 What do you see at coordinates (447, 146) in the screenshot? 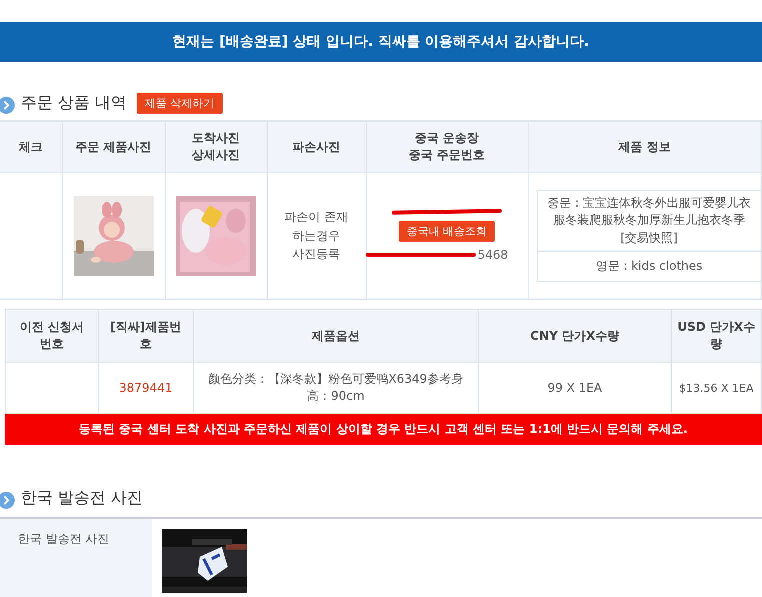
I see `column-header: 중국 운송장 중국 주문번호` at bounding box center [447, 146].